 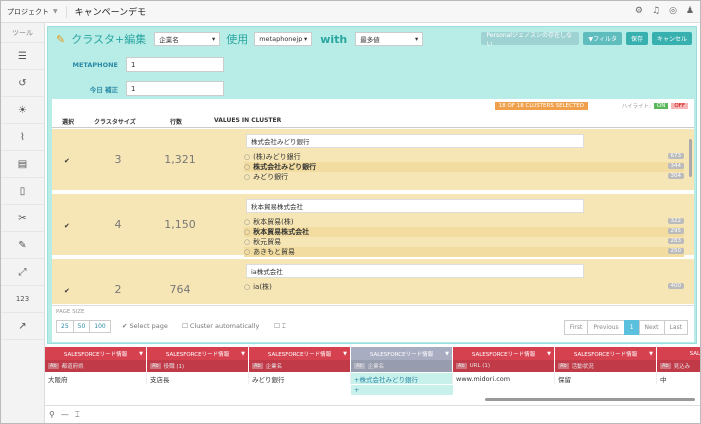 I want to click on sun-icon: ☀, so click(x=22, y=110).